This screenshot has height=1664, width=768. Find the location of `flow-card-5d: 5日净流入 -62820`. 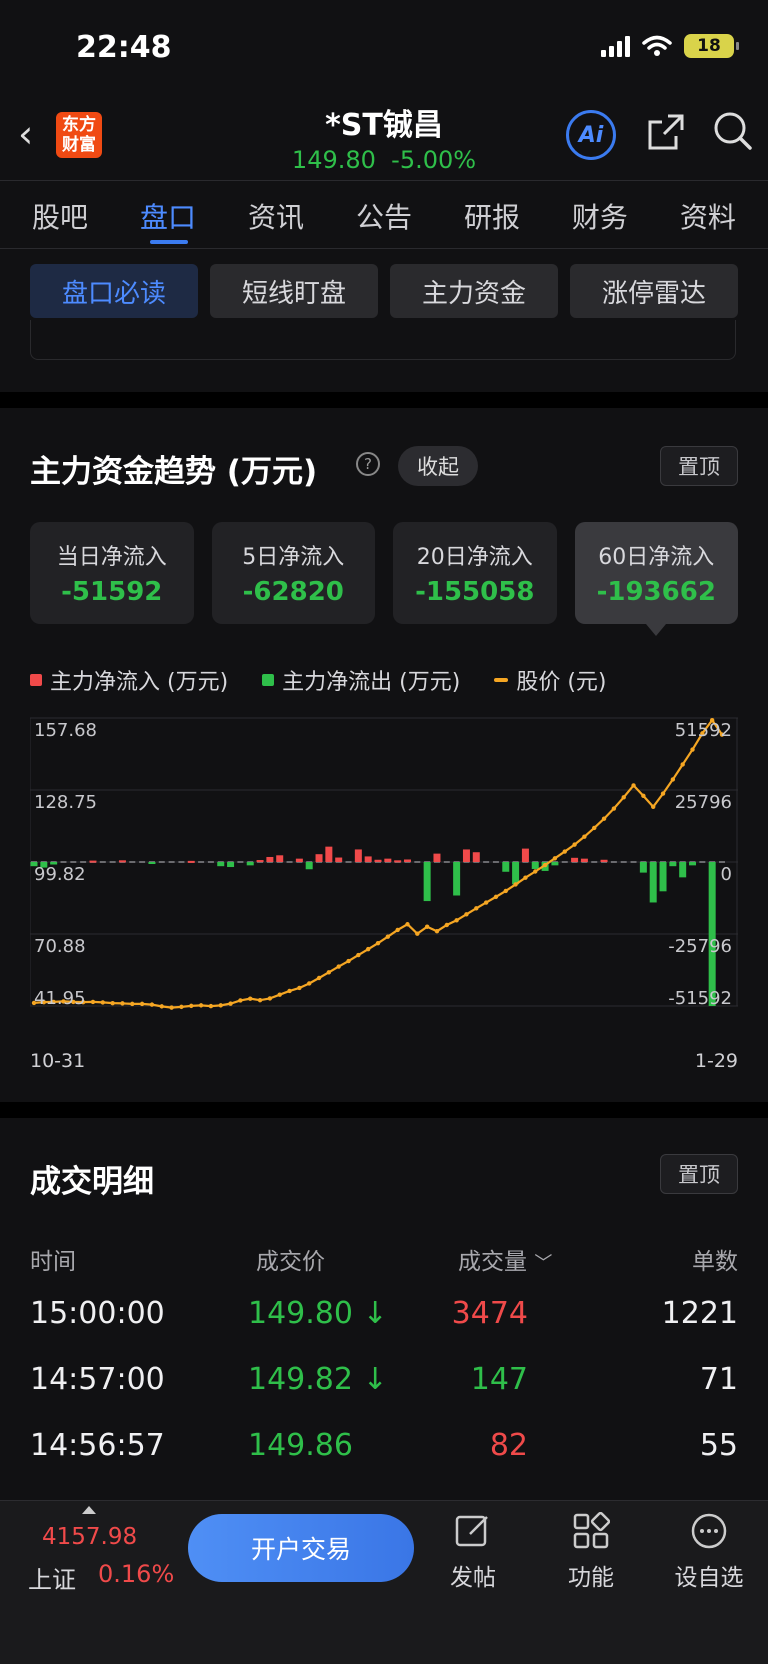

flow-card-5d: 5日净流入 -62820 is located at coordinates (293, 573).